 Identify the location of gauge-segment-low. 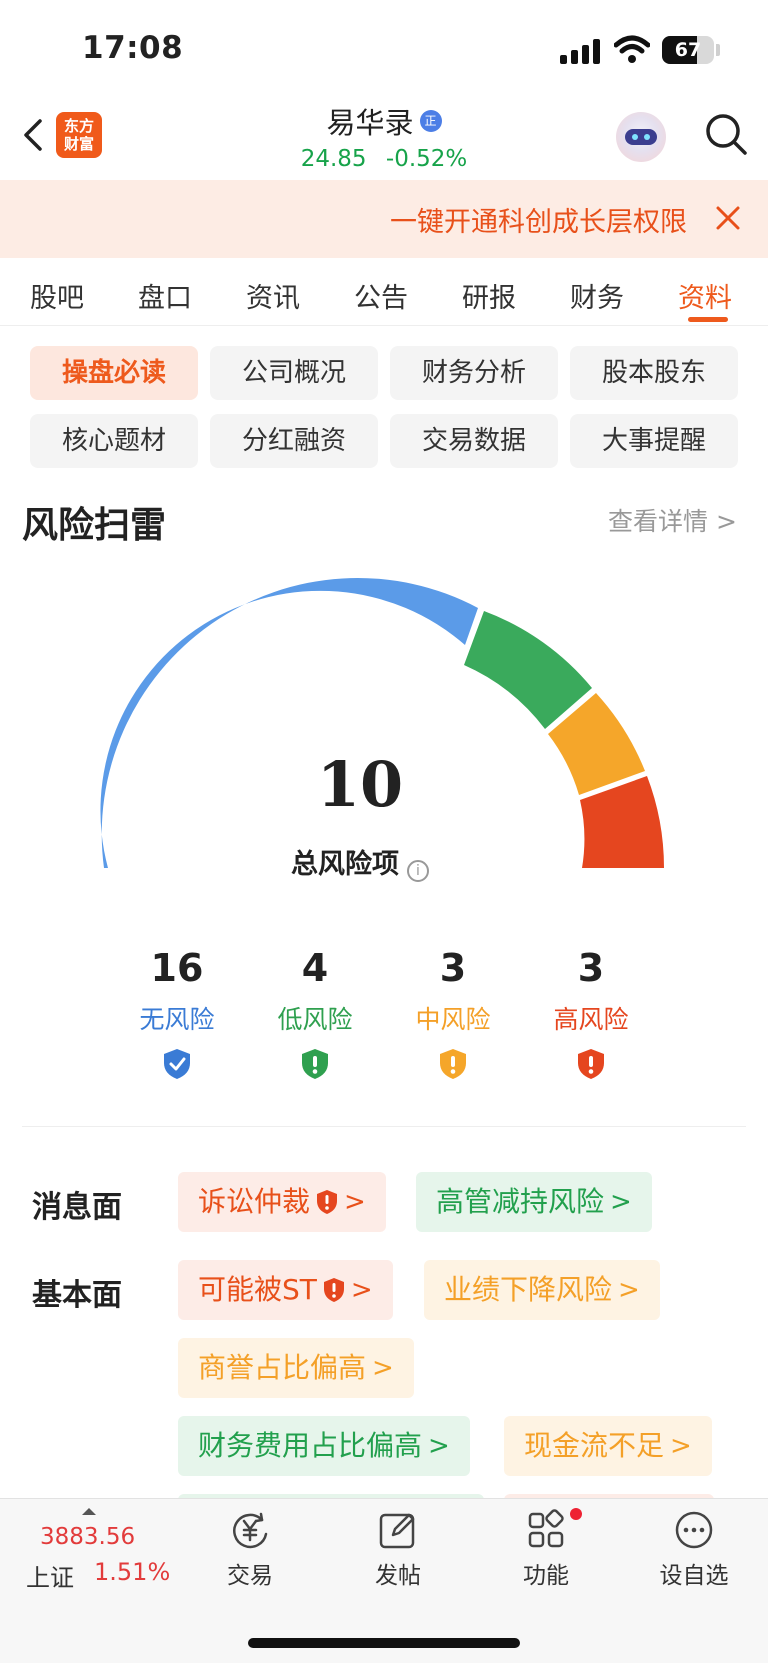
(528, 670).